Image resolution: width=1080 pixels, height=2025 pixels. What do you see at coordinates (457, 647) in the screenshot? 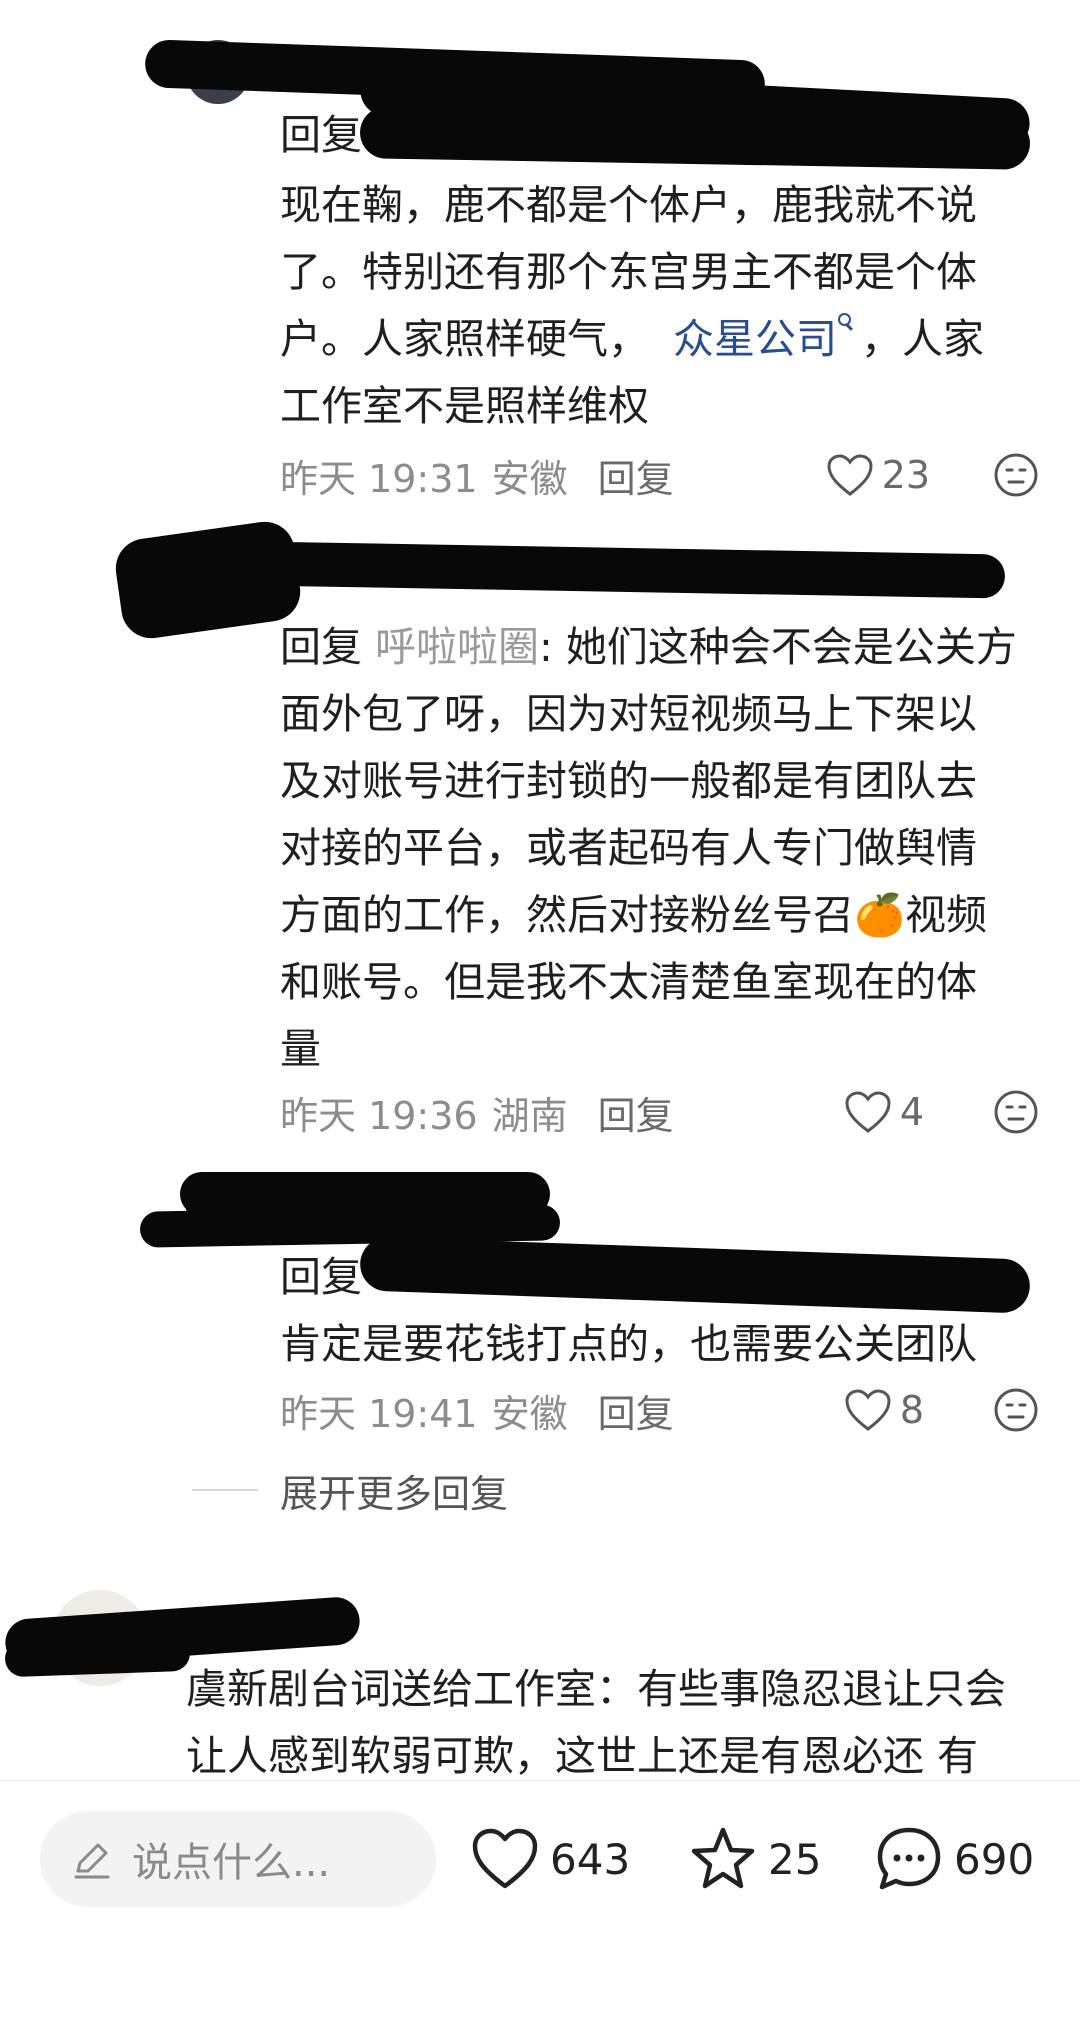
I see `reply-target-username: 呼啦啦圈` at bounding box center [457, 647].